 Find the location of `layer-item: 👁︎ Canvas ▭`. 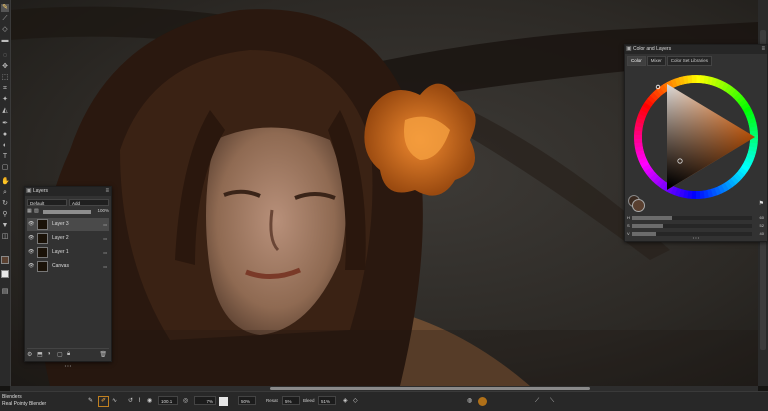

layer-item: 👁︎ Canvas ▭ is located at coordinates (68, 266).